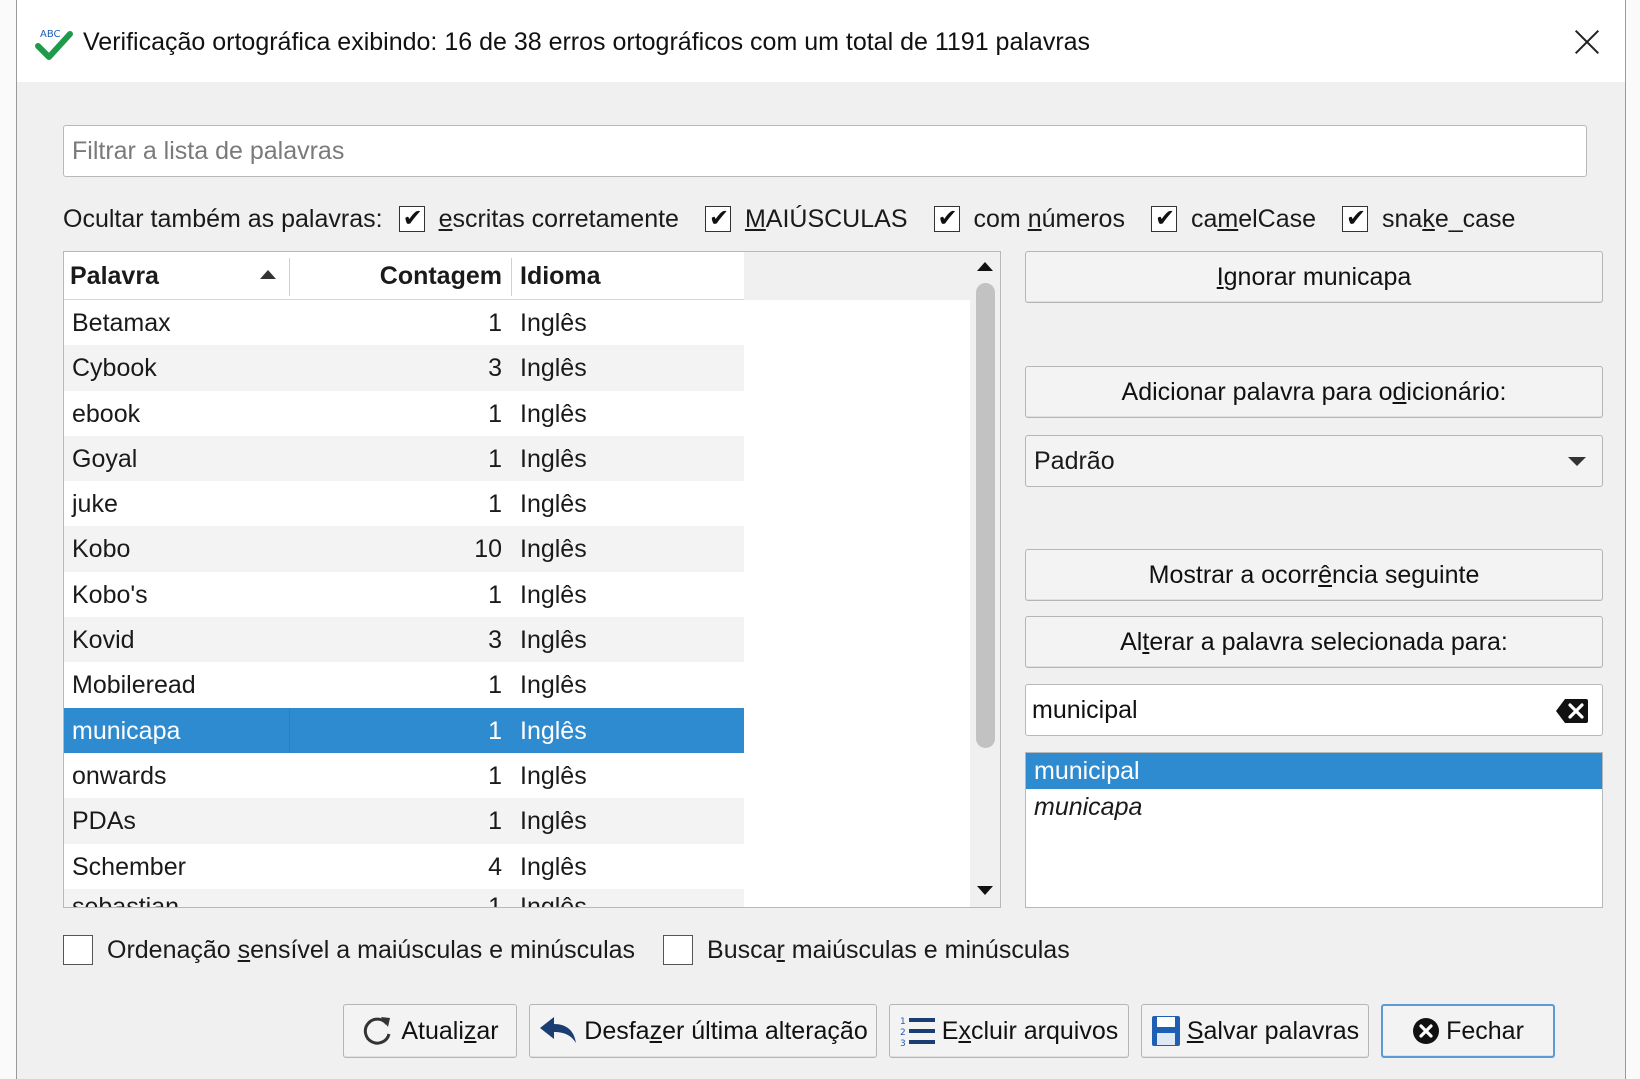  I want to click on table-row: Mobileread 1 Inglês, so click(404, 684).